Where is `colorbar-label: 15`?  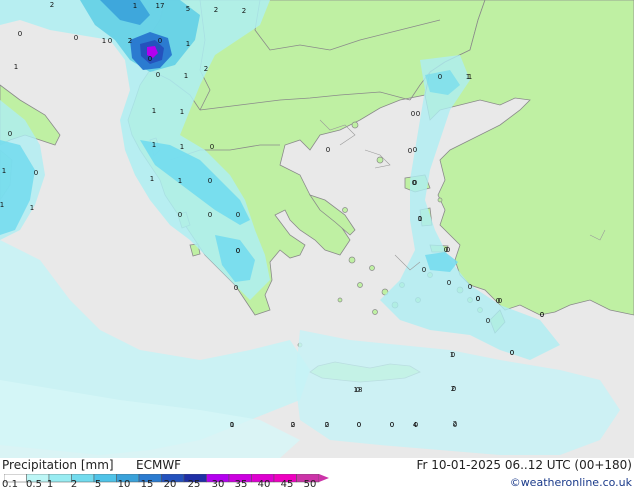
colorbar-label: 15 is located at coordinates (147, 484).